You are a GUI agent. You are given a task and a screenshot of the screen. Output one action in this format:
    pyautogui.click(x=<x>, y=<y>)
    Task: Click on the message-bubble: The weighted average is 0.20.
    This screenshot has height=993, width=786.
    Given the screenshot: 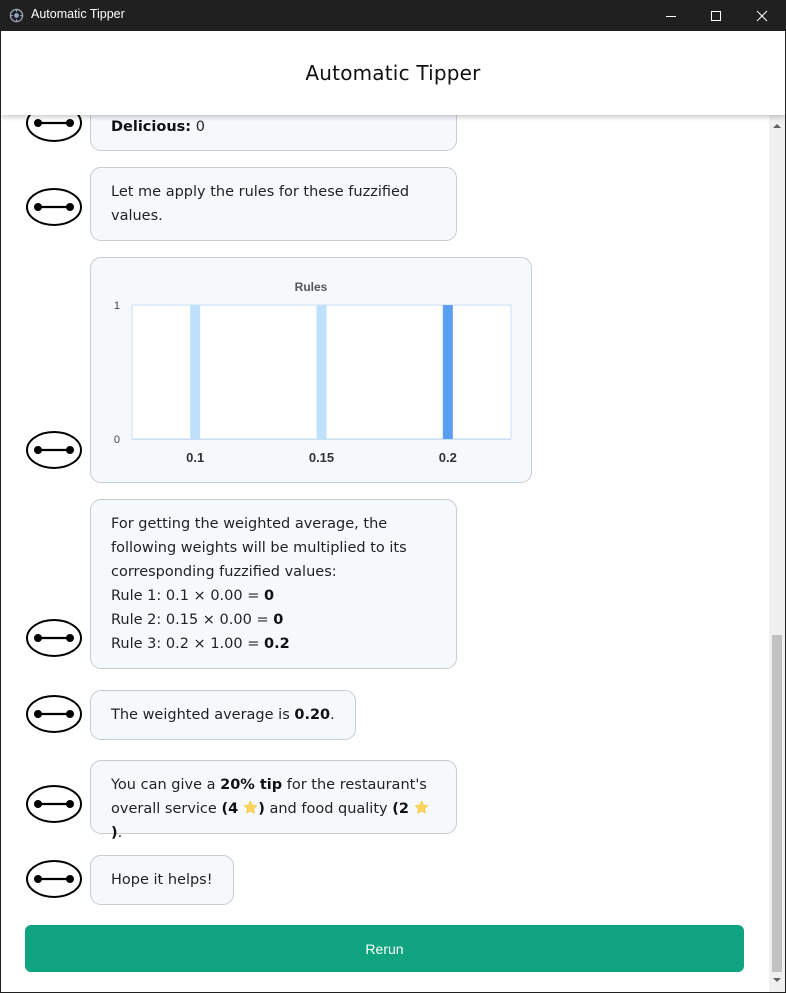 What is the action you would take?
    pyautogui.click(x=223, y=715)
    